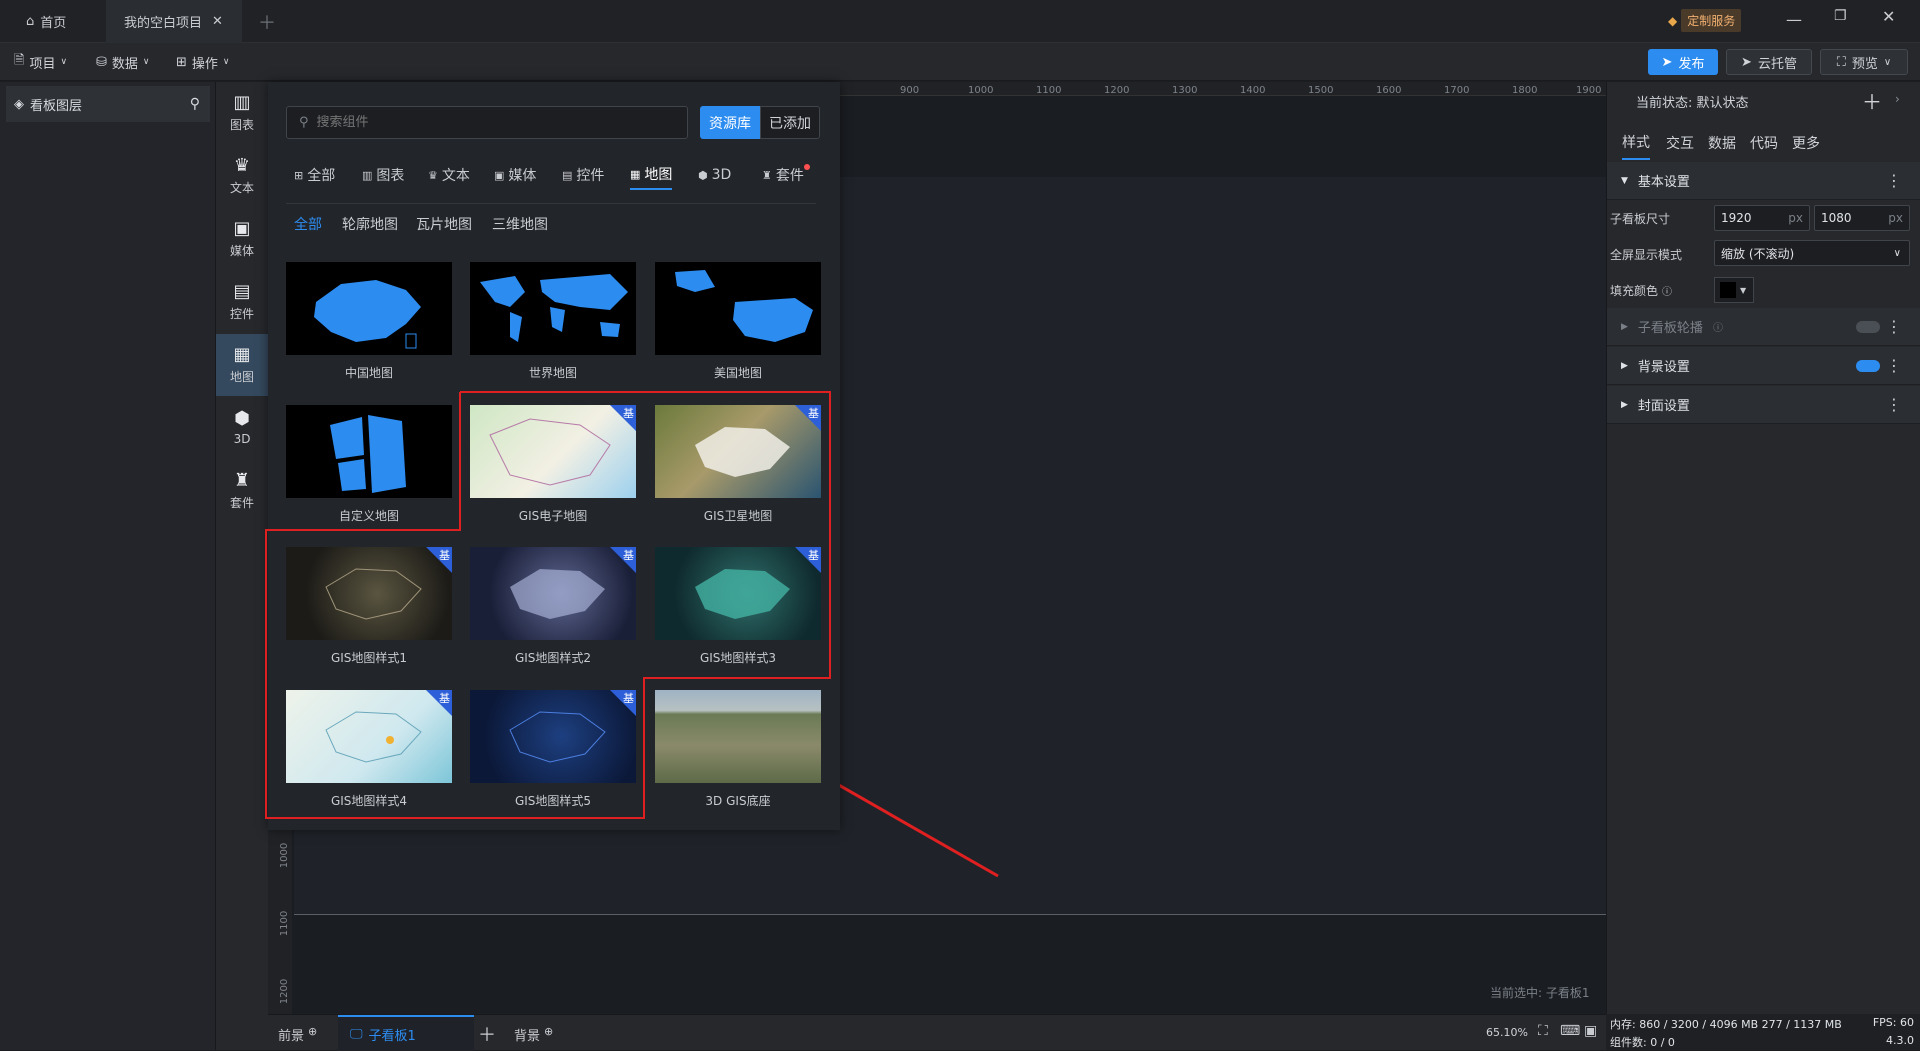 The width and height of the screenshot is (1920, 1051). Describe the element at coordinates (1763, 181) in the screenshot. I see `section-basic-settings: ▼ 基本设置 ⋮` at that location.